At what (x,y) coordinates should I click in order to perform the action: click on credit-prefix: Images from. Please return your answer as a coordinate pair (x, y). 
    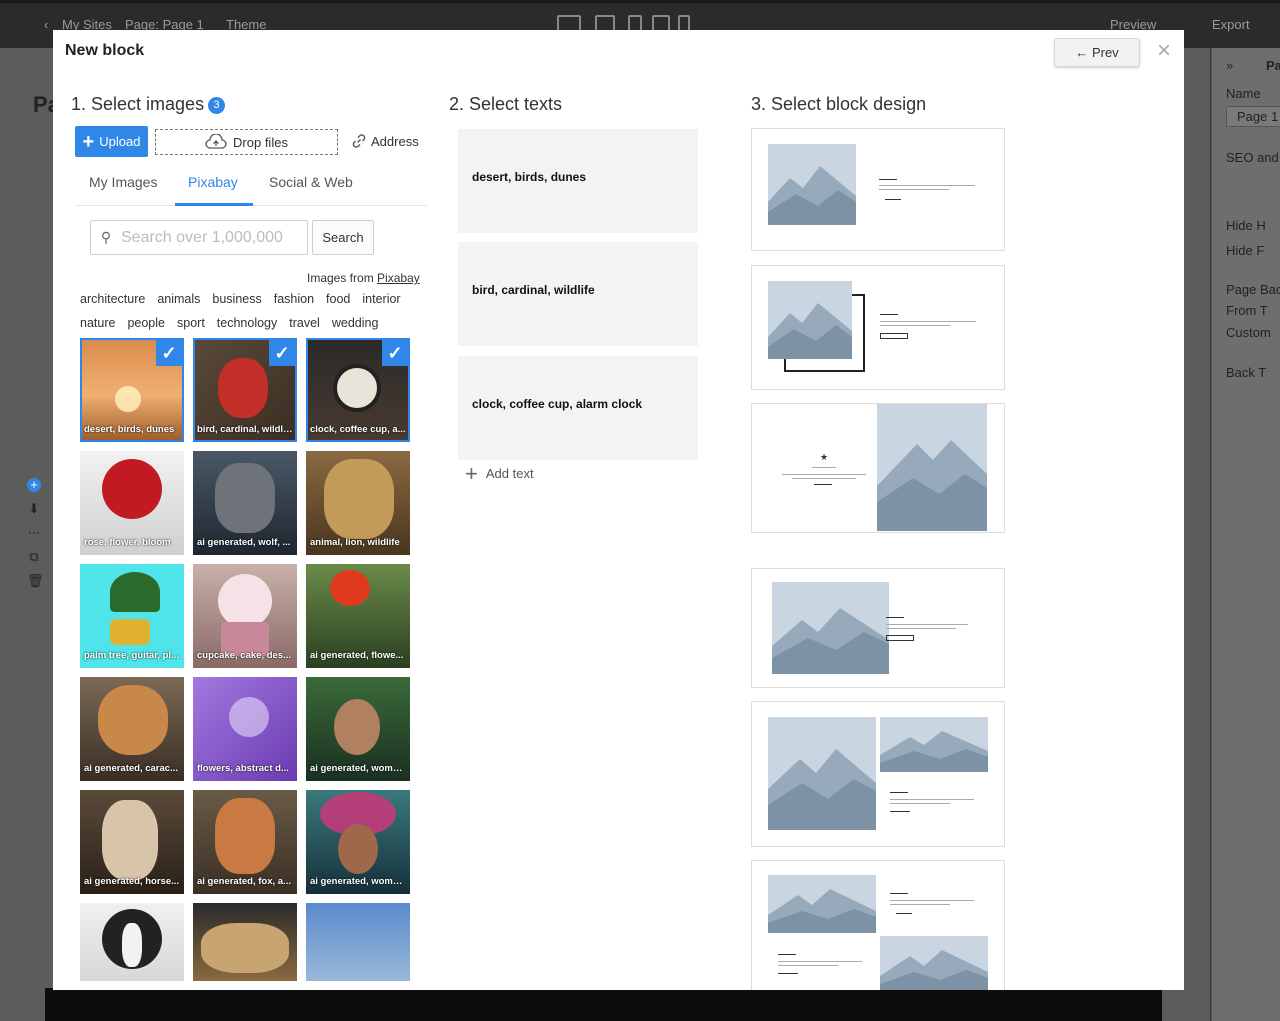
    Looking at the image, I should click on (342, 278).